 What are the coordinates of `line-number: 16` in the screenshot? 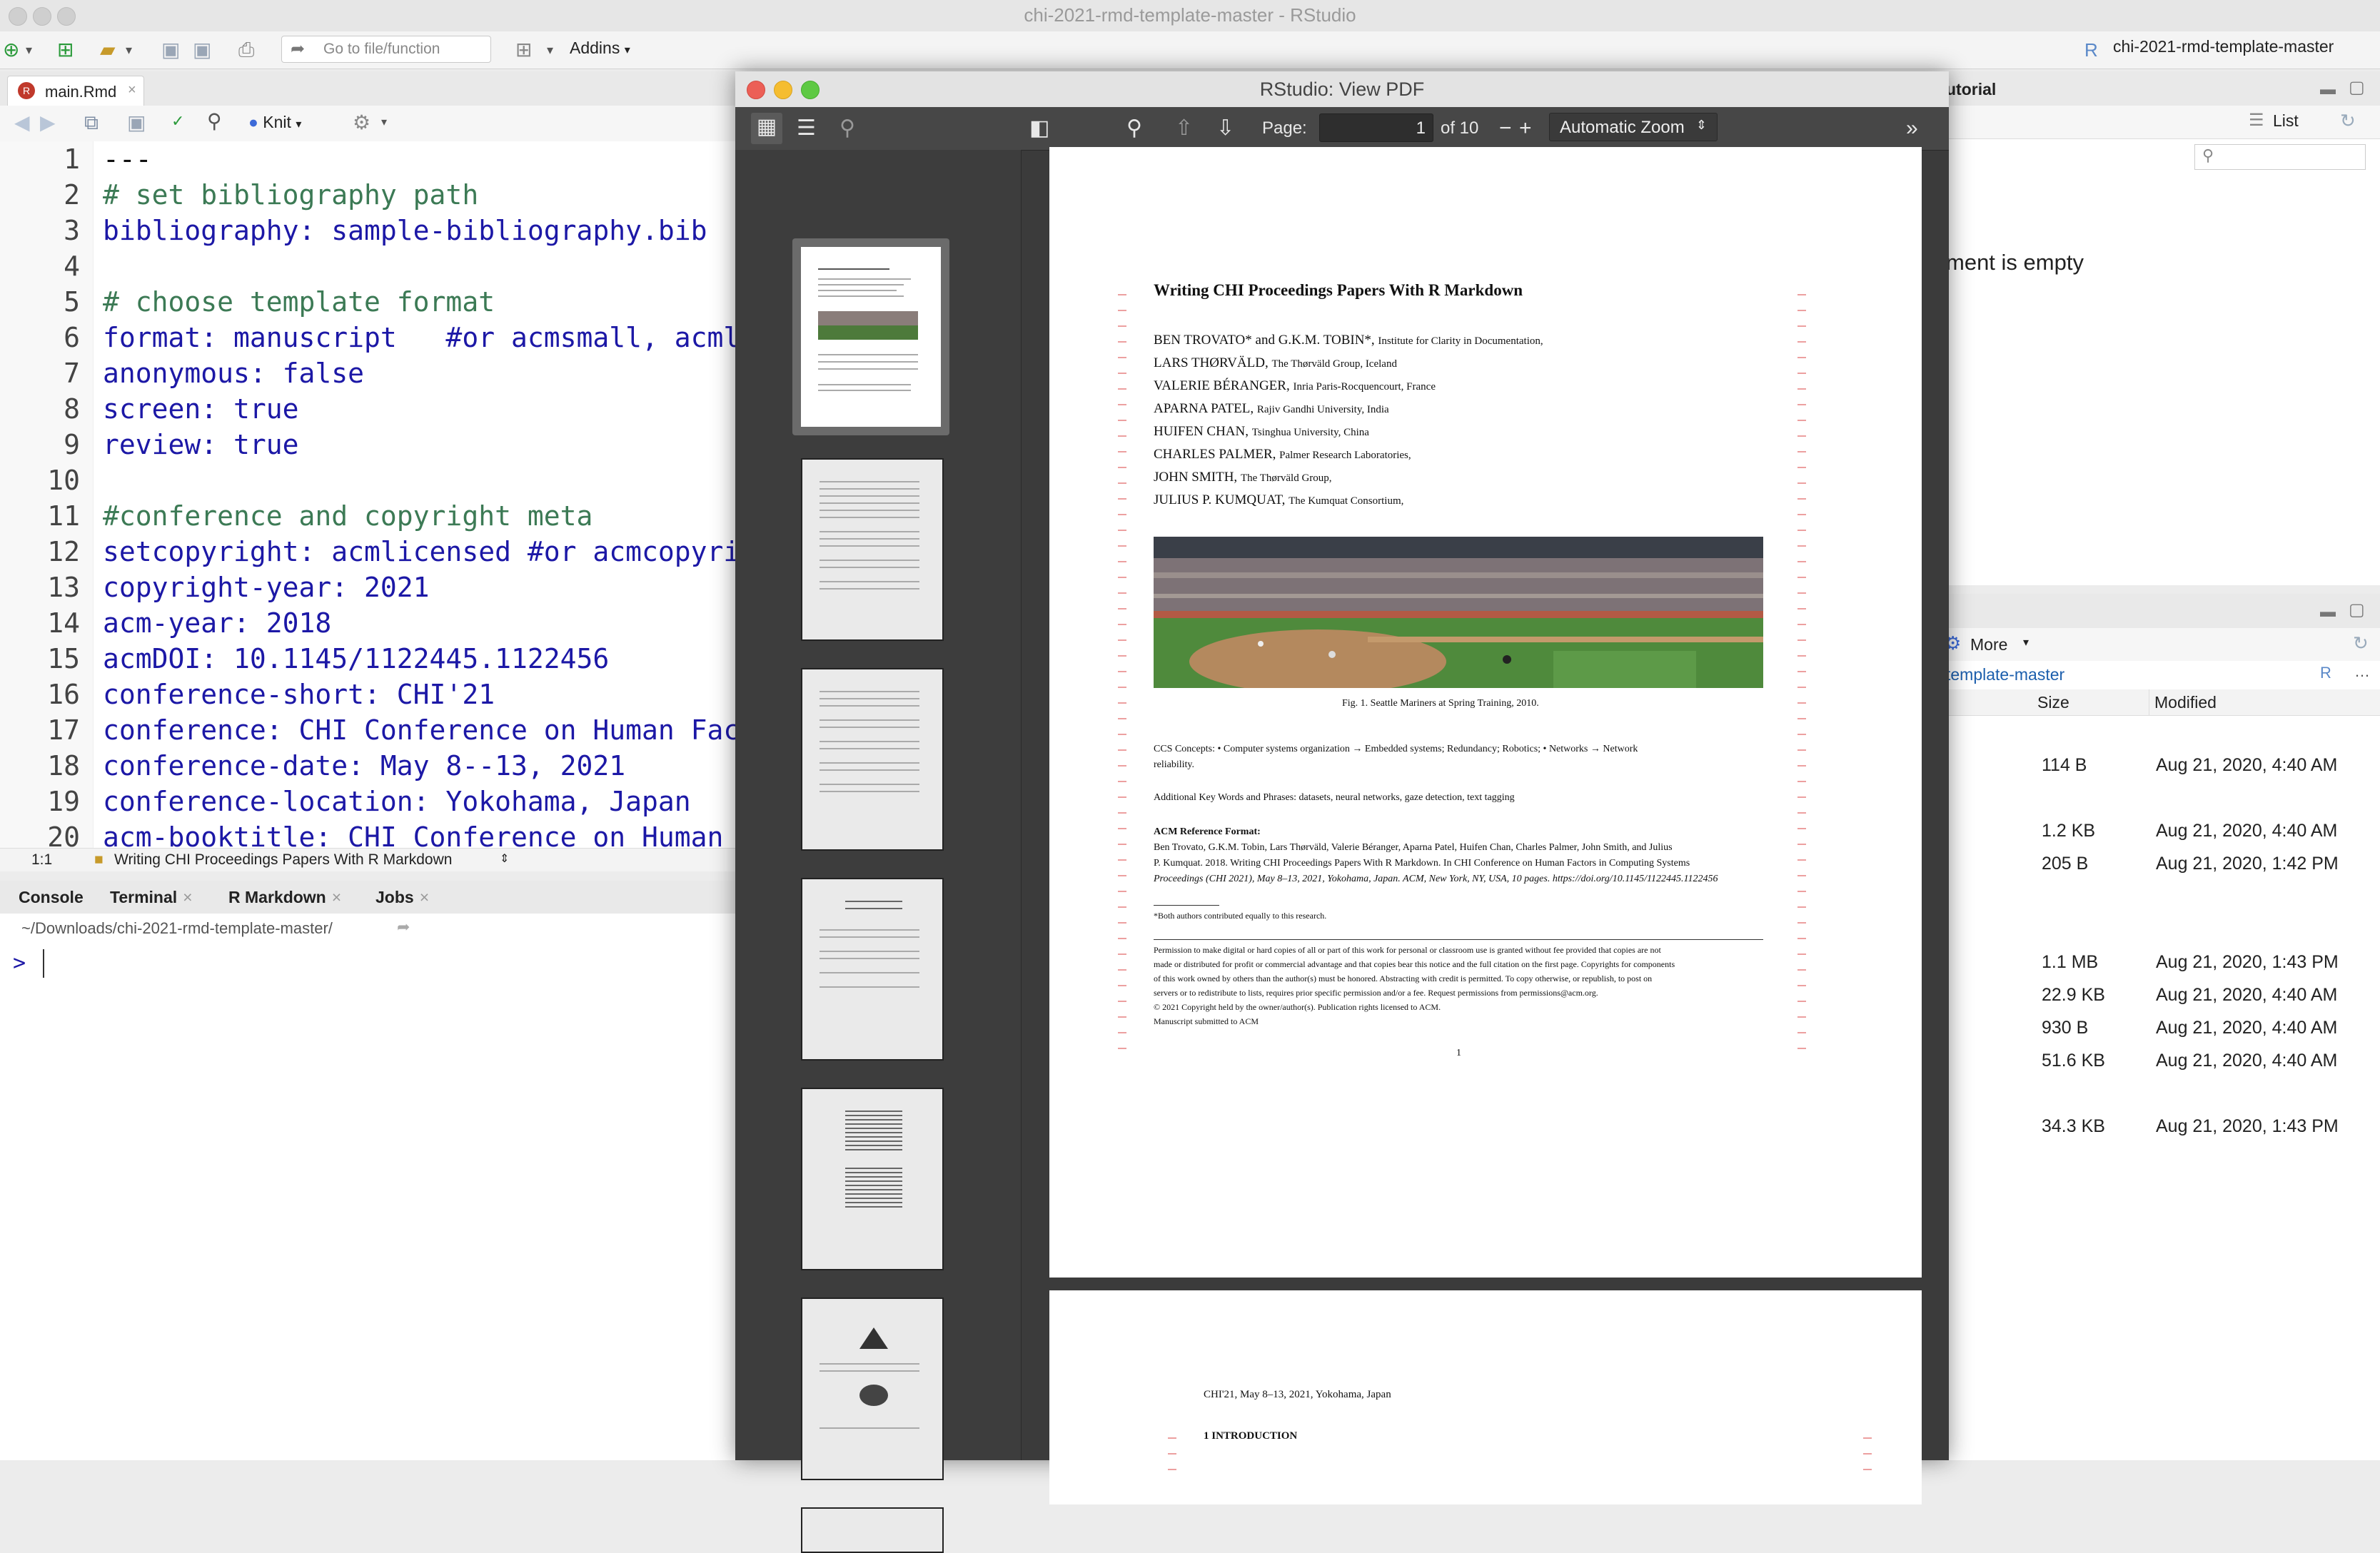 It's located at (63, 695).